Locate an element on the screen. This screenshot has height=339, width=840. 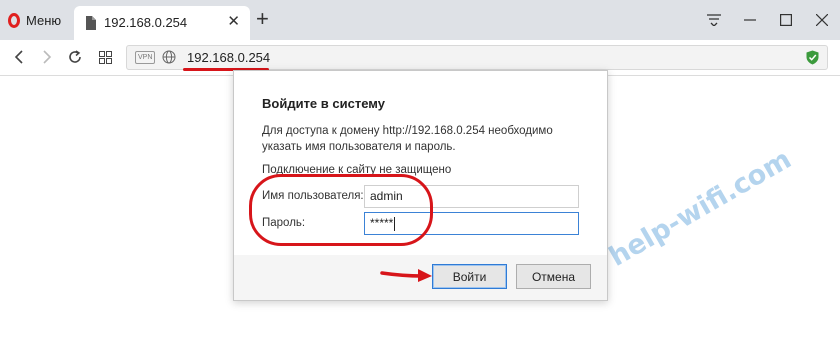
dialog-title: Войдите в систему is located at coordinates (323, 103).